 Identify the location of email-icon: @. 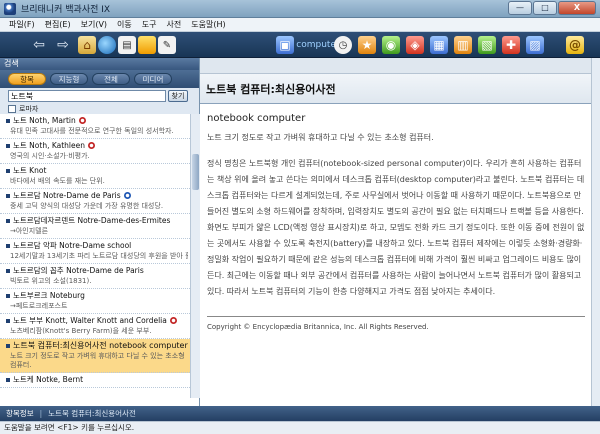
(575, 45).